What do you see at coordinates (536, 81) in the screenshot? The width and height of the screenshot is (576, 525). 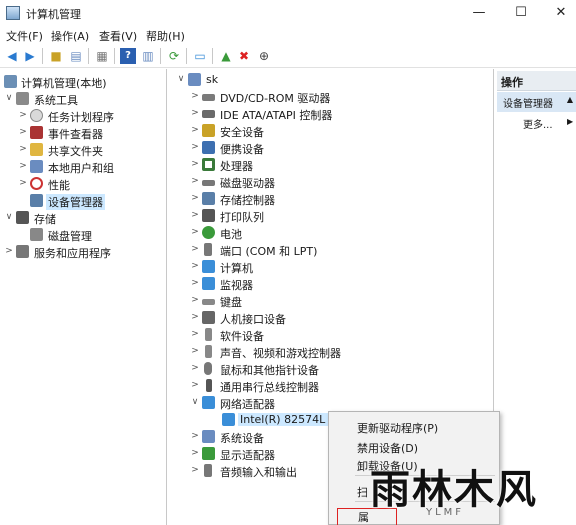 I see `actions-header: 操作` at bounding box center [536, 81].